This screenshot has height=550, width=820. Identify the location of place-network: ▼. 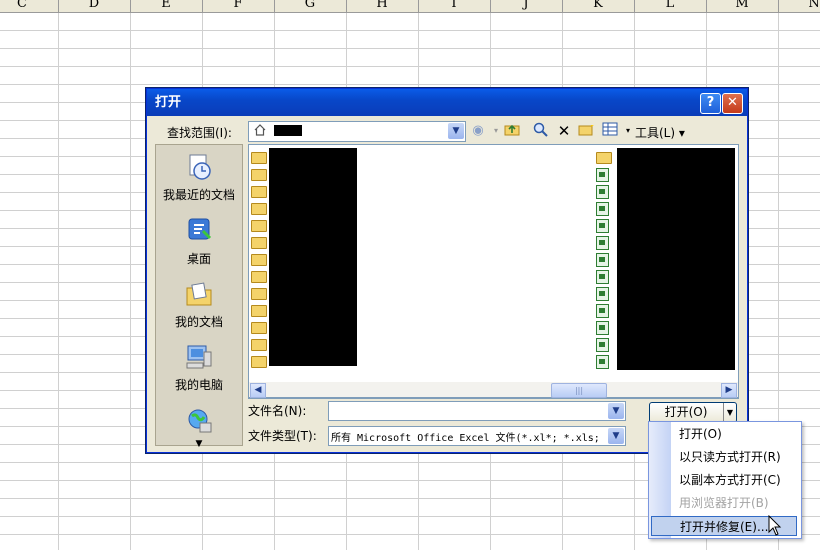
(199, 428).